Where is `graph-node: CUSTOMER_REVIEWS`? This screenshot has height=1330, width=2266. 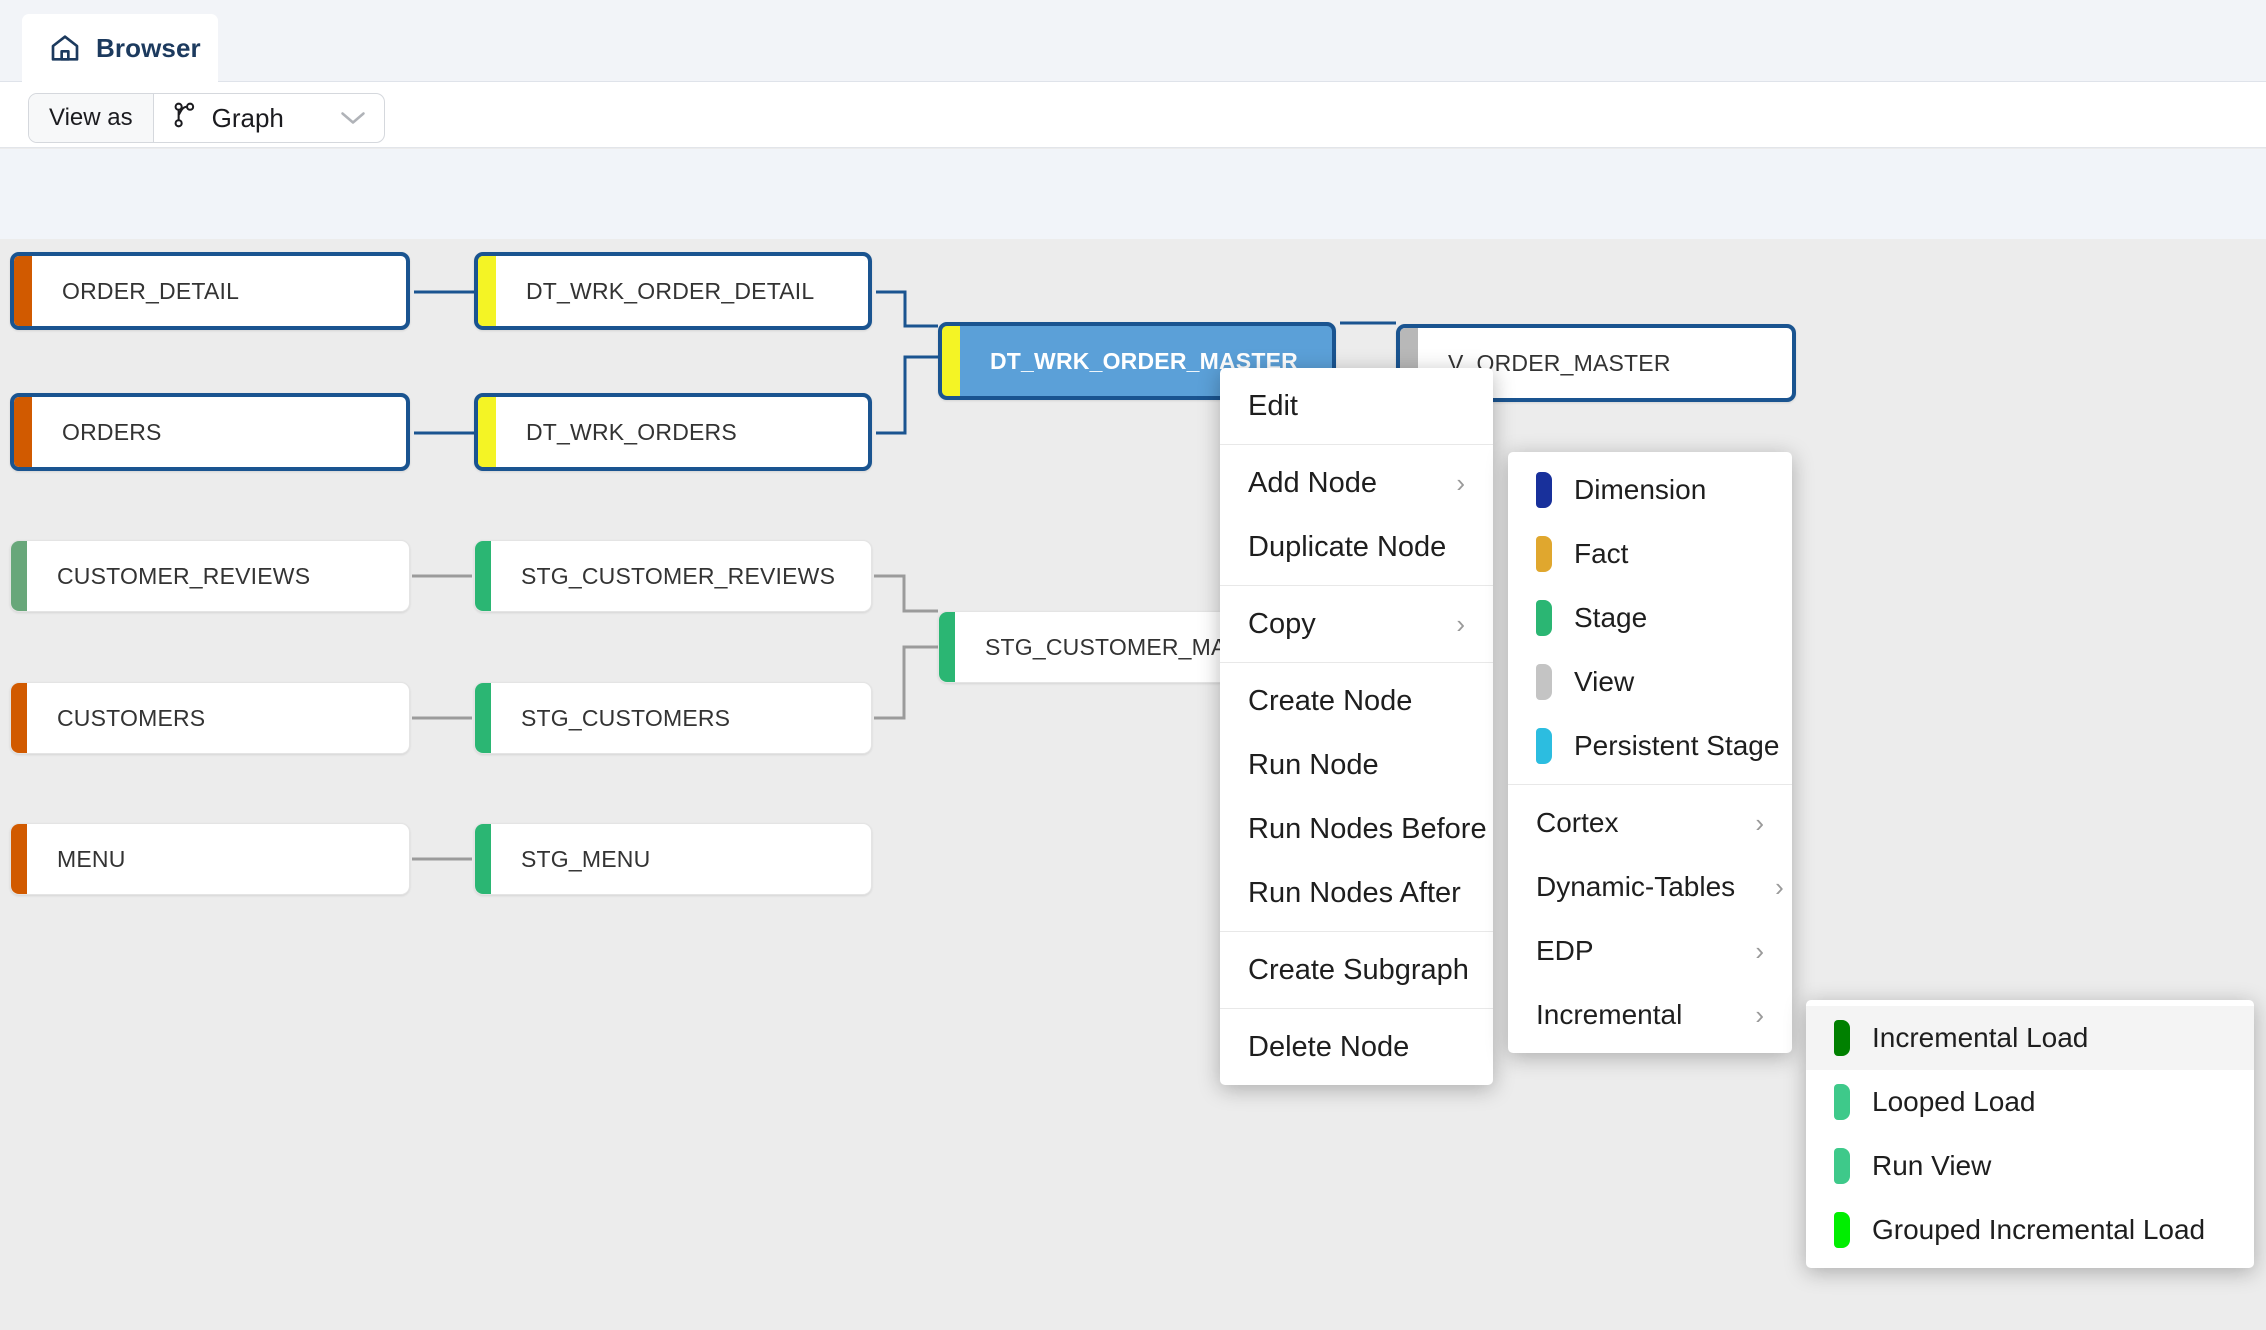
graph-node: CUSTOMER_REVIEWS is located at coordinates (210, 576).